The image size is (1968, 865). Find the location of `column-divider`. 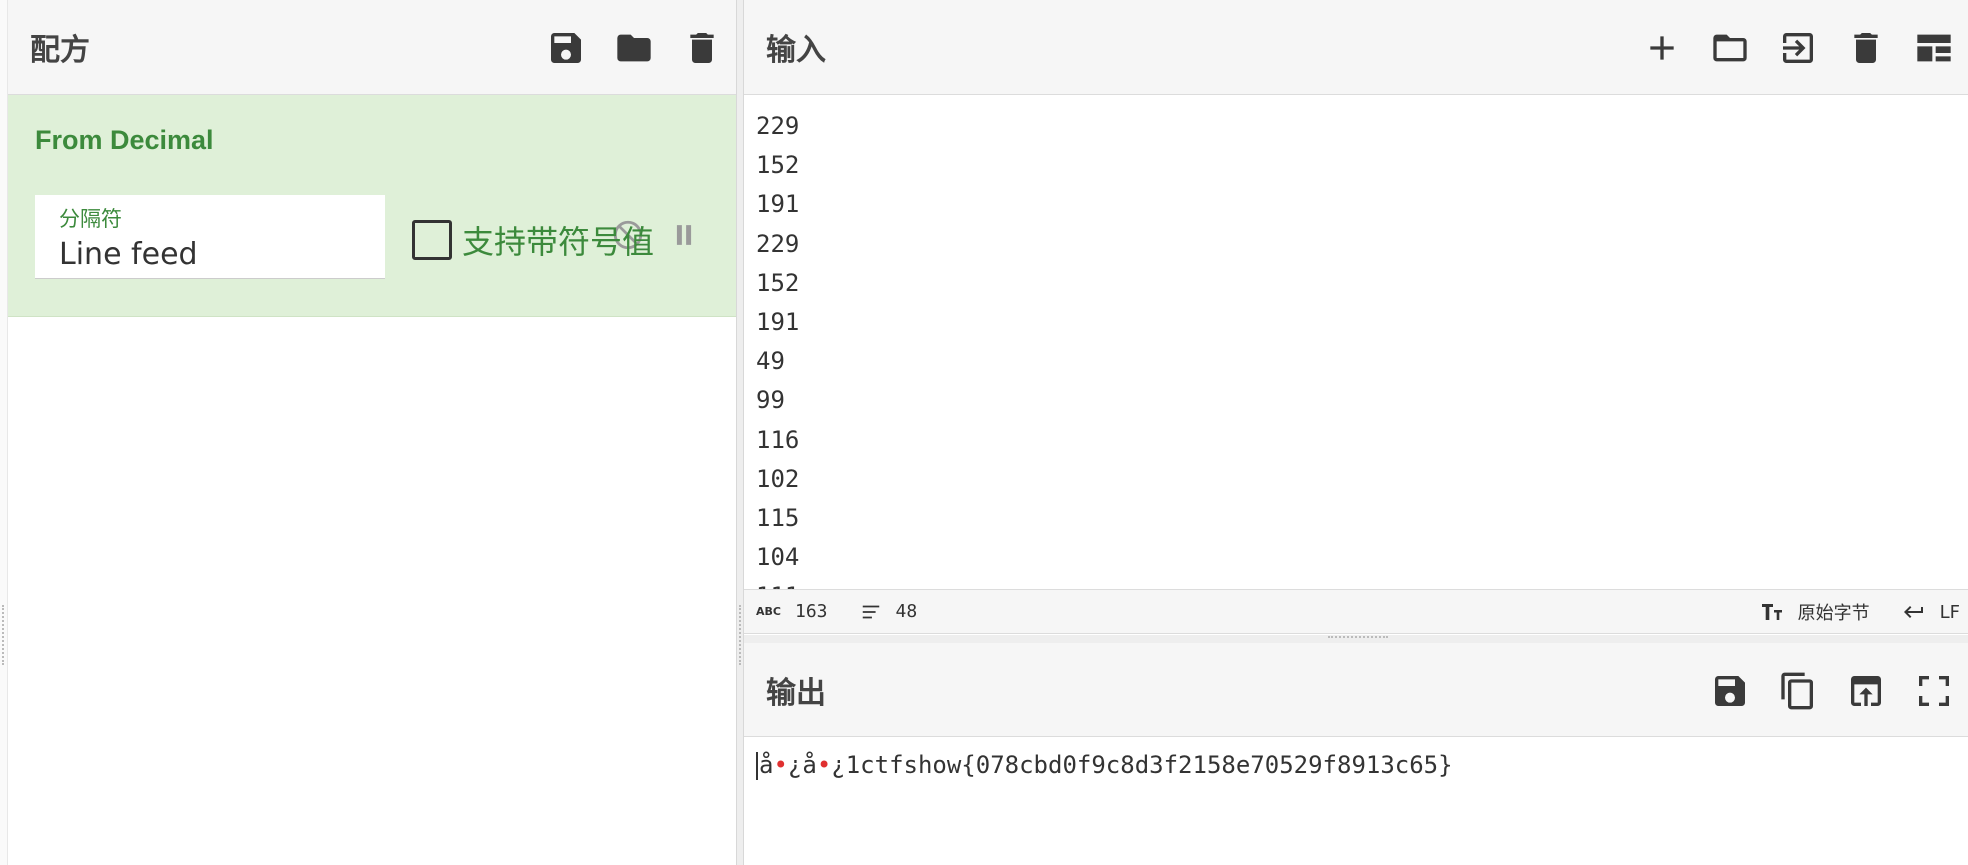

column-divider is located at coordinates (740, 432).